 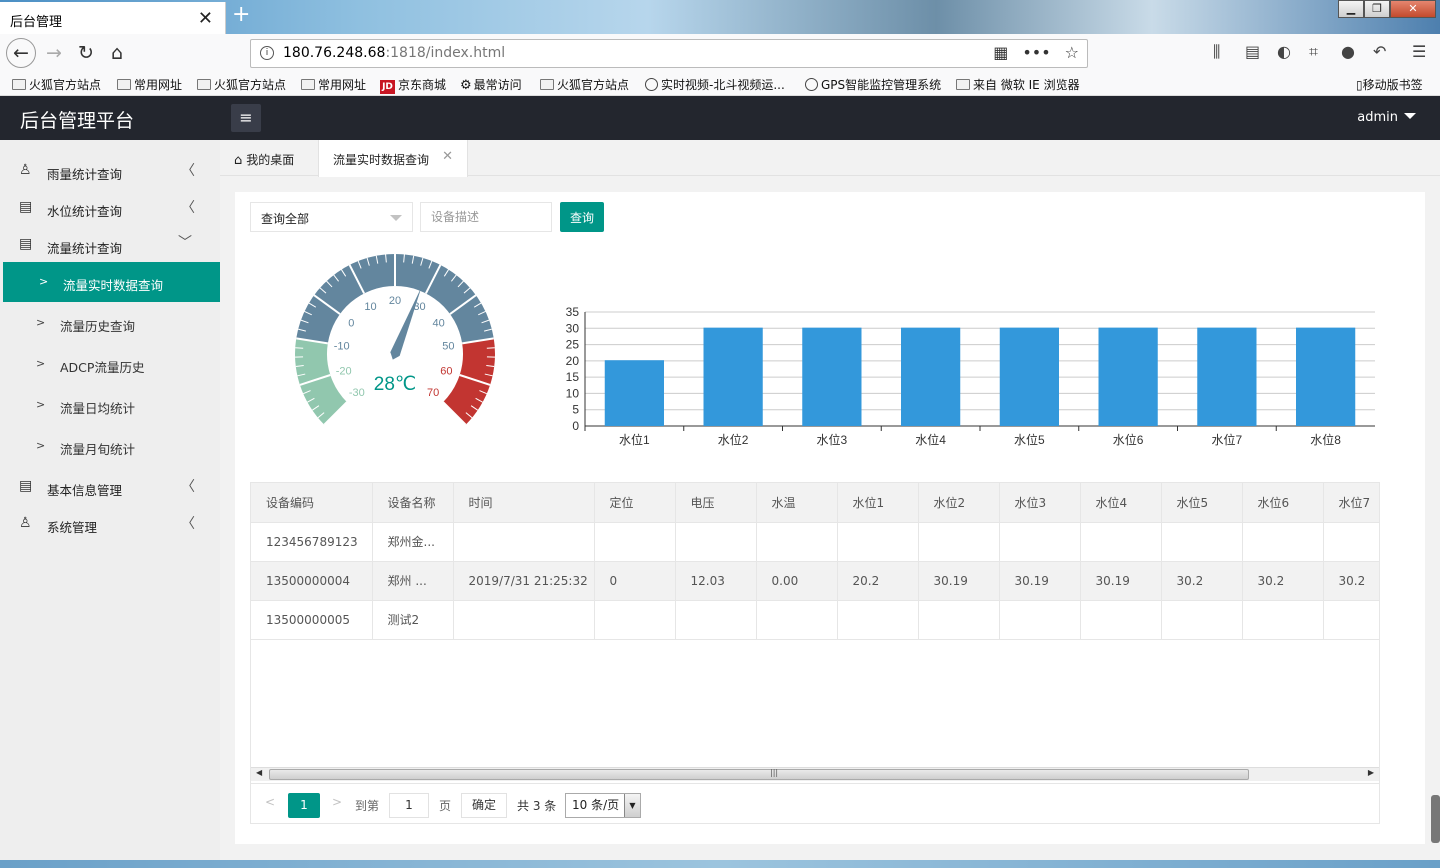 I want to click on table-cell: 2019/7/31 21:25:32, so click(x=524, y=581).